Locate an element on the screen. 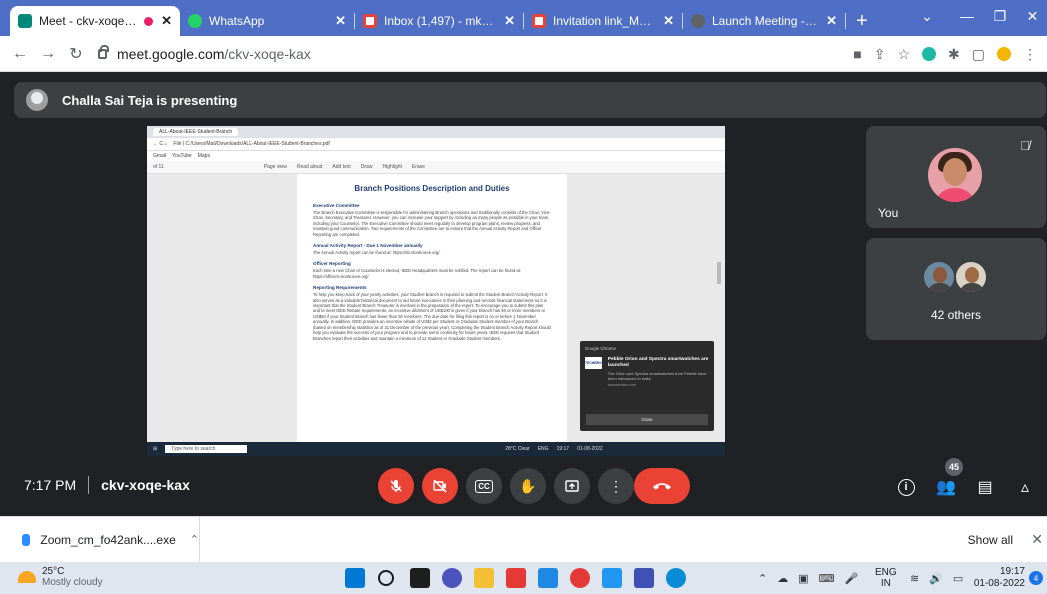  chevron-up-icon: ⌃ is located at coordinates (194, 539).